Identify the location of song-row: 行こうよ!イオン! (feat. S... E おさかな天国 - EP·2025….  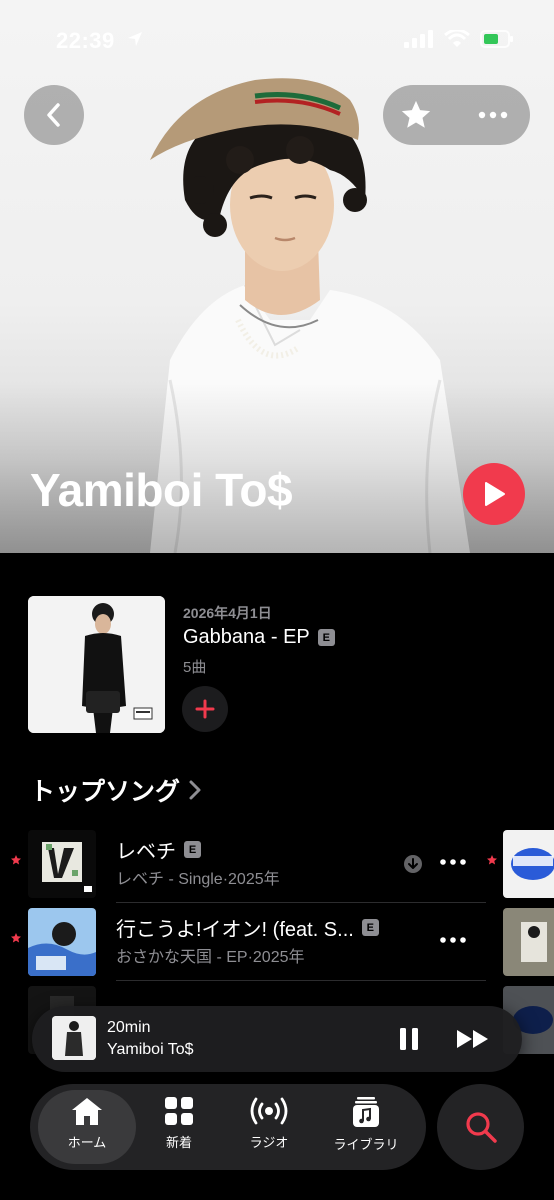
(277, 942).